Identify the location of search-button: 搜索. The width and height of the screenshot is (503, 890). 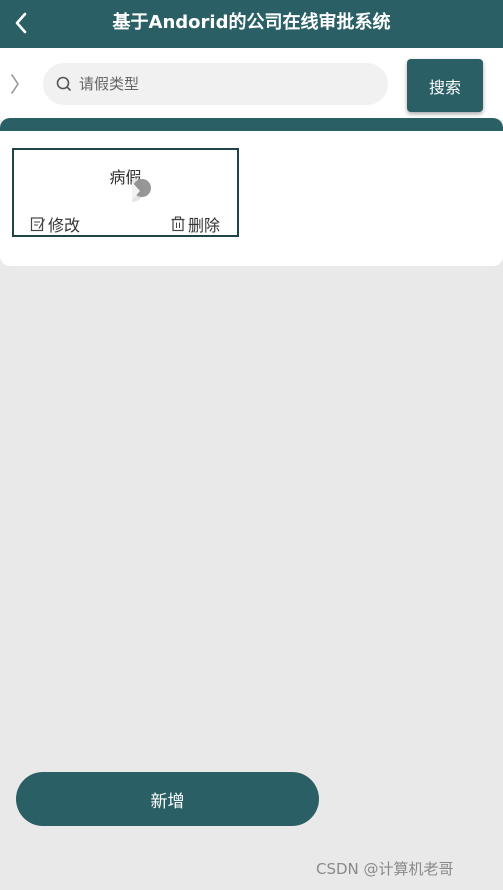
(445, 85).